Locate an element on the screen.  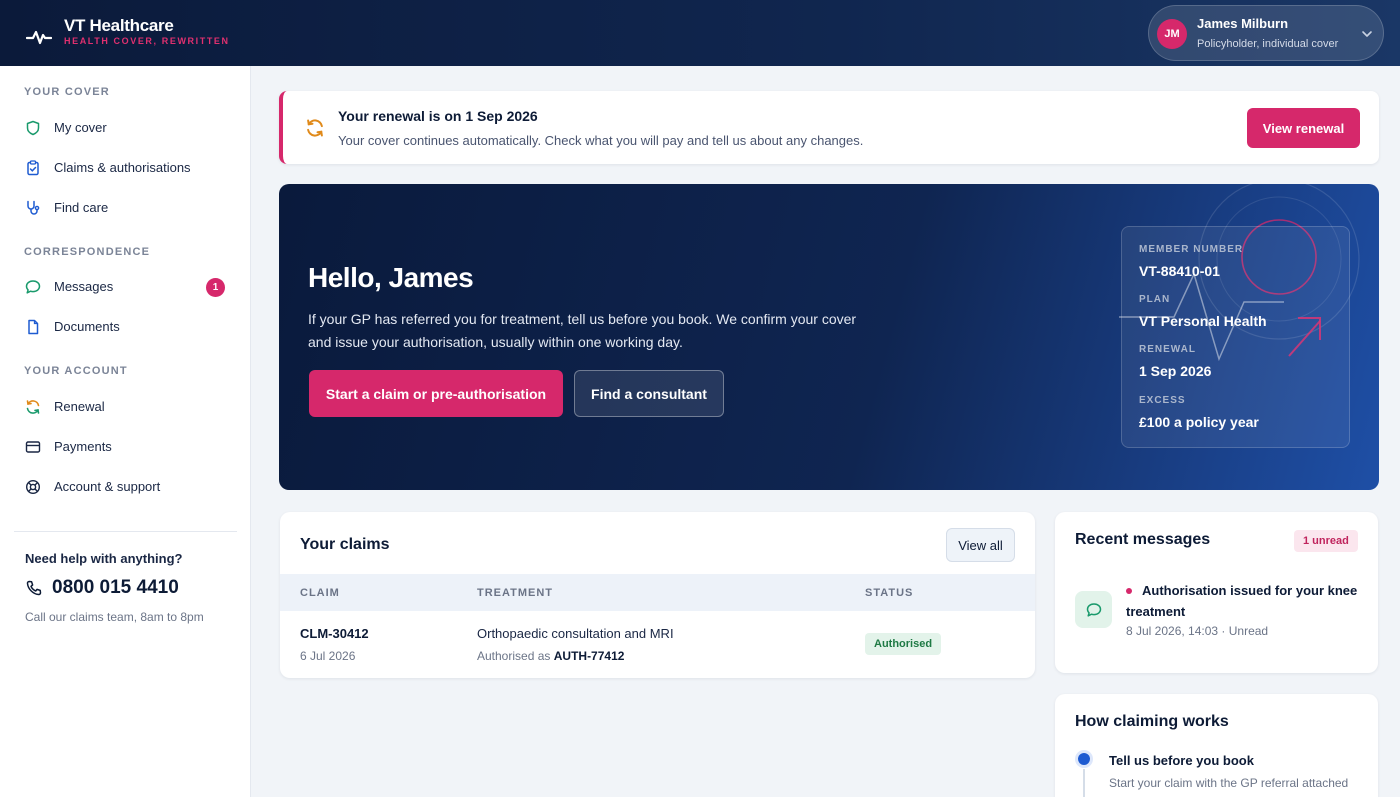
auth-prefix: Authorised as is located at coordinates (514, 656).